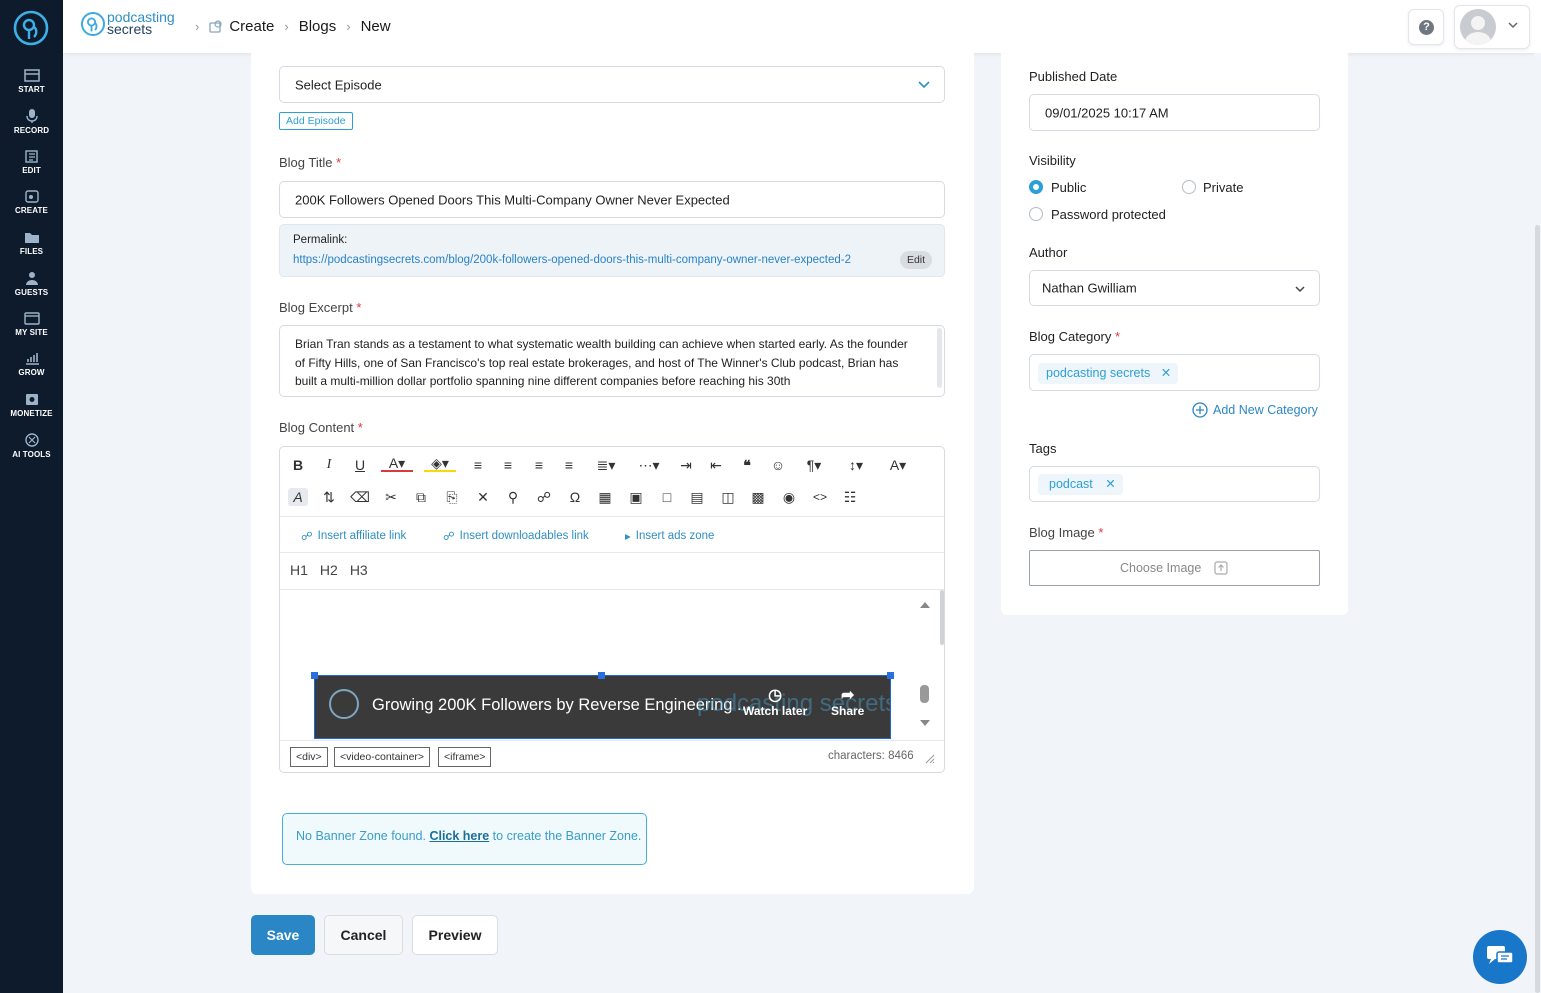  What do you see at coordinates (649, 465) in the screenshot?
I see `unordered-list-icon: ⋯▾` at bounding box center [649, 465].